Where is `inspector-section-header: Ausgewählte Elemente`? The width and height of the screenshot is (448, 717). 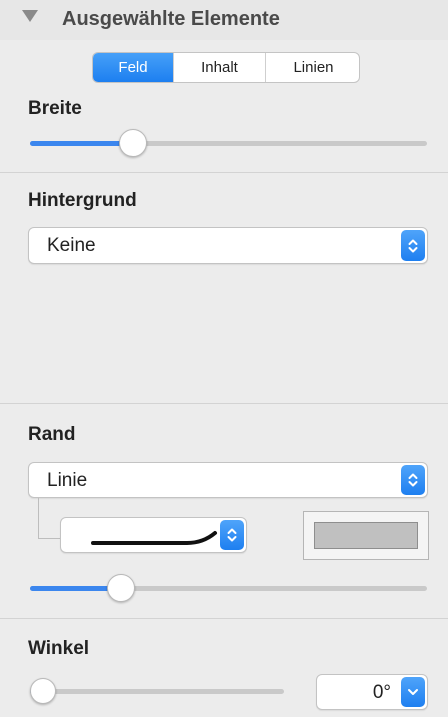
inspector-section-header: Ausgewählte Elemente is located at coordinates (224, 20).